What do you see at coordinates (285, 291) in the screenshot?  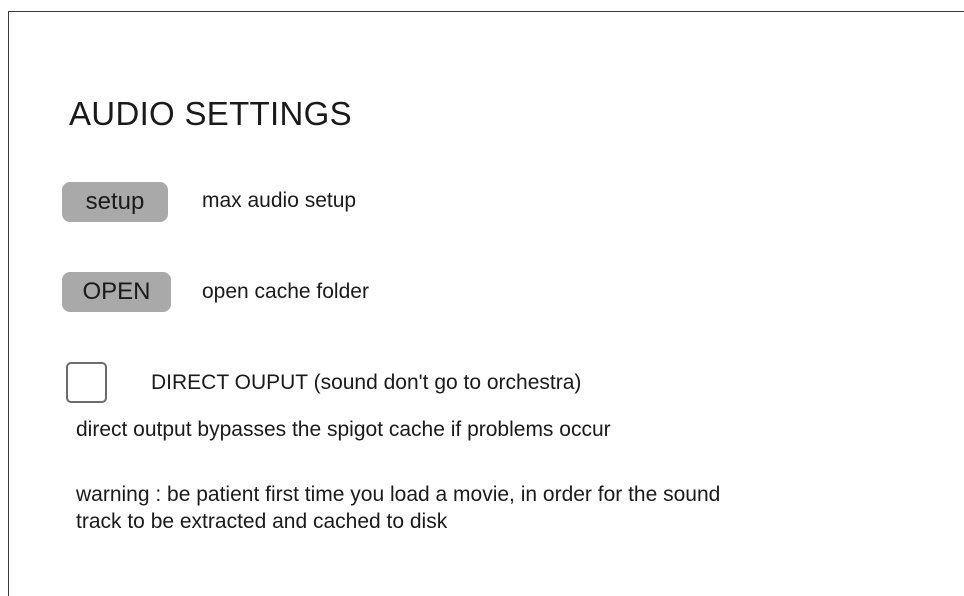 I see `open-cache-description: open cache folder` at bounding box center [285, 291].